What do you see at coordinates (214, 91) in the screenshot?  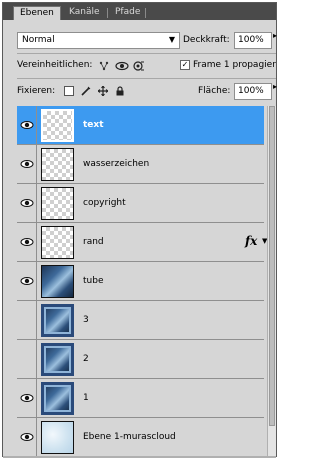 I see `fill-label: Fläche:` at bounding box center [214, 91].